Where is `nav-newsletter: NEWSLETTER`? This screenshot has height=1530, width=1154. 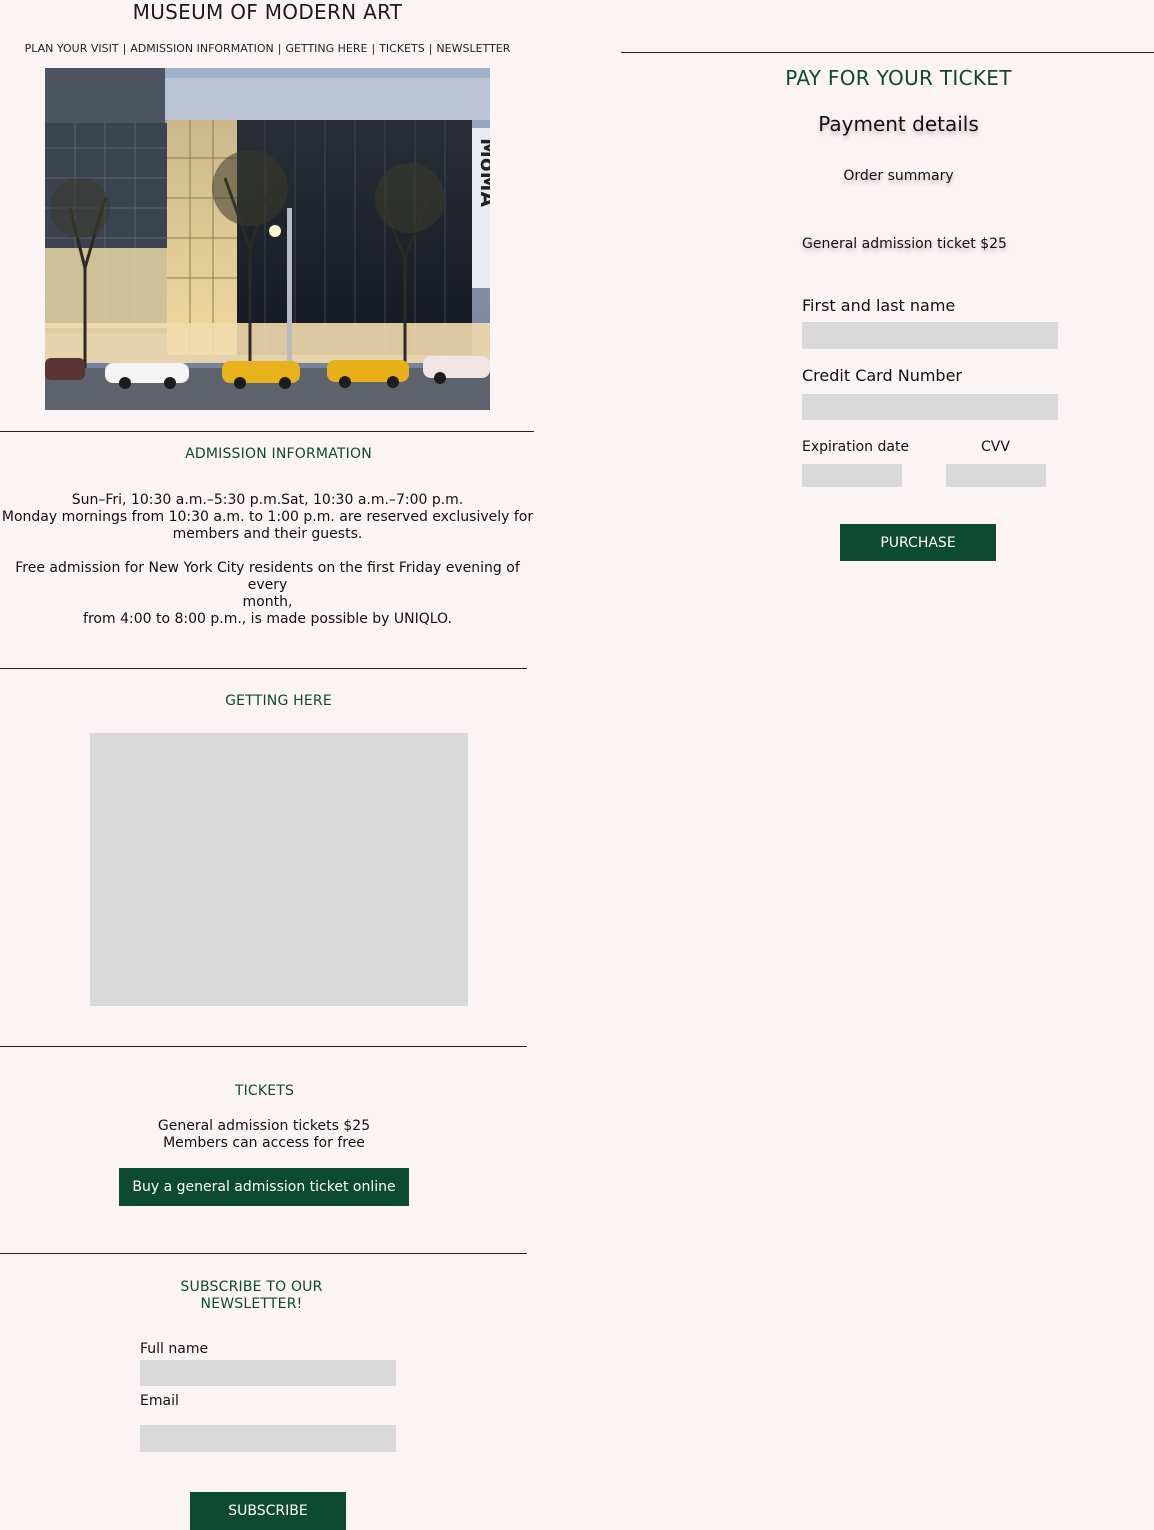 nav-newsletter: NEWSLETTER is located at coordinates (473, 48).